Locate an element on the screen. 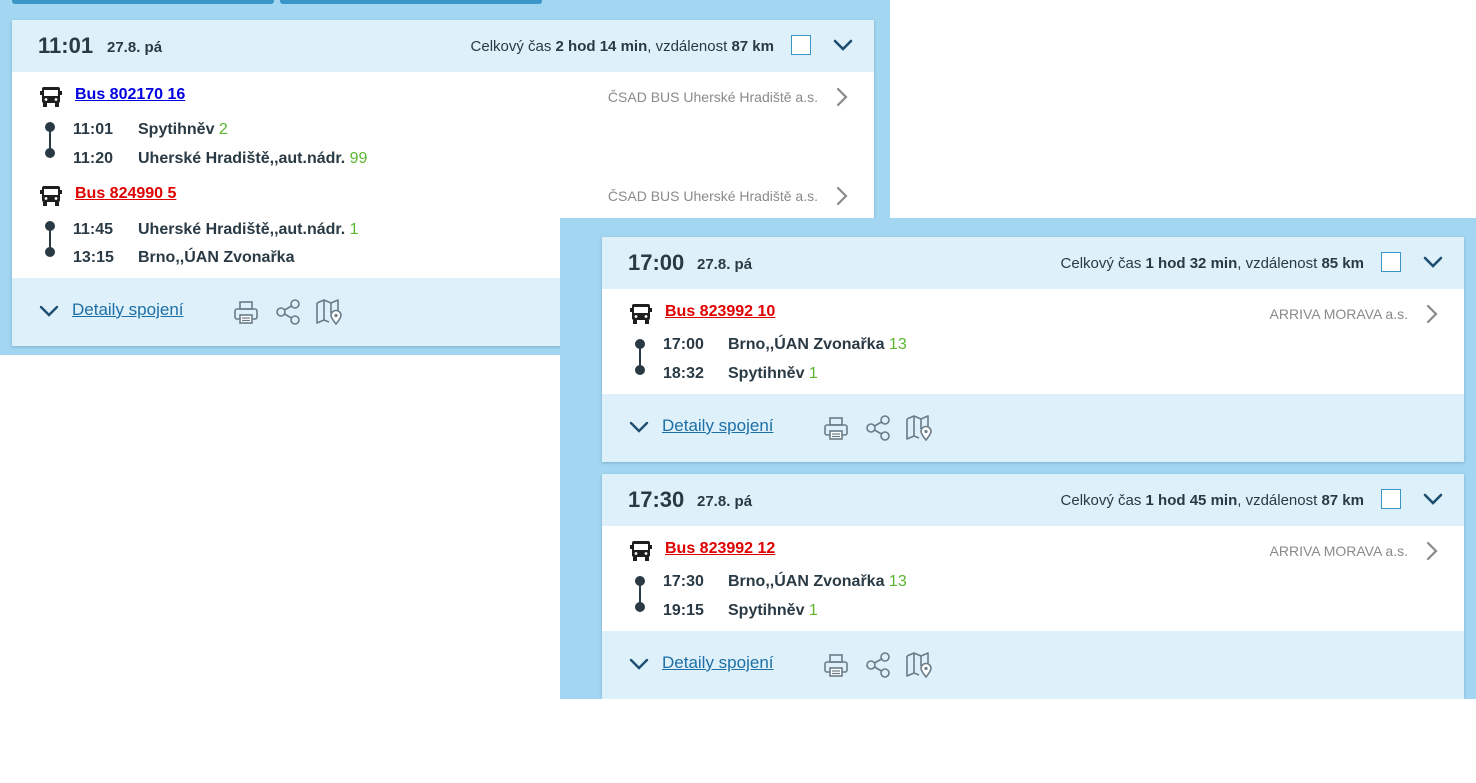  stop-row: 11:01 Spytihněv 2 is located at coordinates (150, 129).